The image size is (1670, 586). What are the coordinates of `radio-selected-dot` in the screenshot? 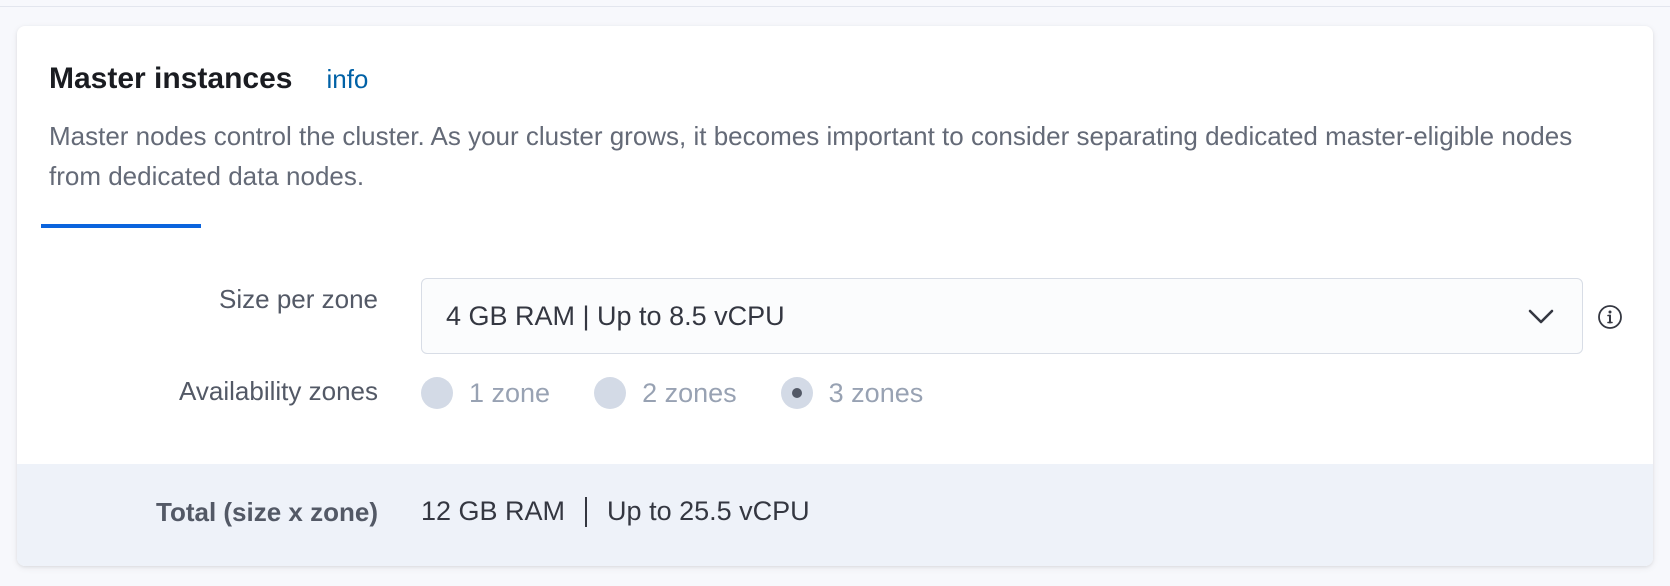 It's located at (796, 393).